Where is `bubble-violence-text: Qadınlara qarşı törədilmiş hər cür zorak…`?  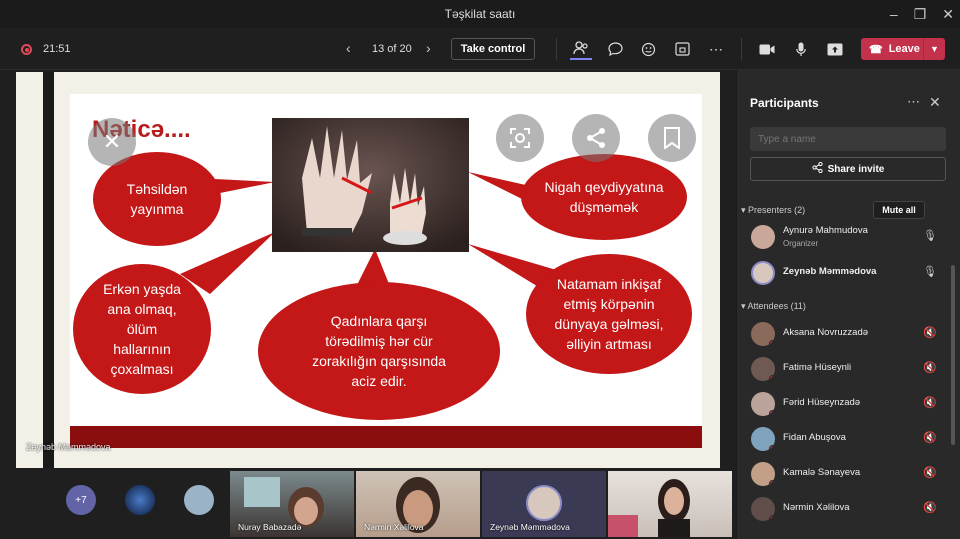
bubble-violence-text: Qadınlara qarşı törədilmiş hər cür zorak… is located at coordinates (379, 351).